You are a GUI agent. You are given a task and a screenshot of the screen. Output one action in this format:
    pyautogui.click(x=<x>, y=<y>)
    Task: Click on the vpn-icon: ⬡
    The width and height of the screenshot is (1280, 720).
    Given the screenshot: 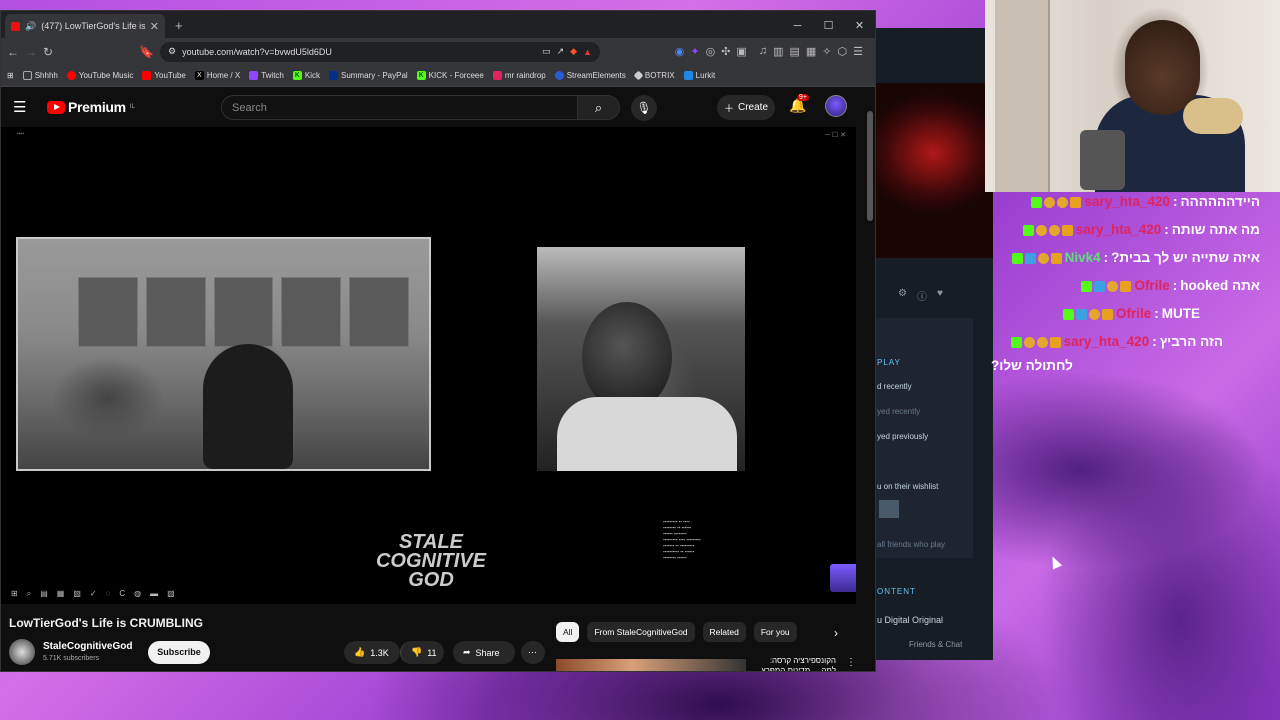 What is the action you would take?
    pyautogui.click(x=843, y=51)
    